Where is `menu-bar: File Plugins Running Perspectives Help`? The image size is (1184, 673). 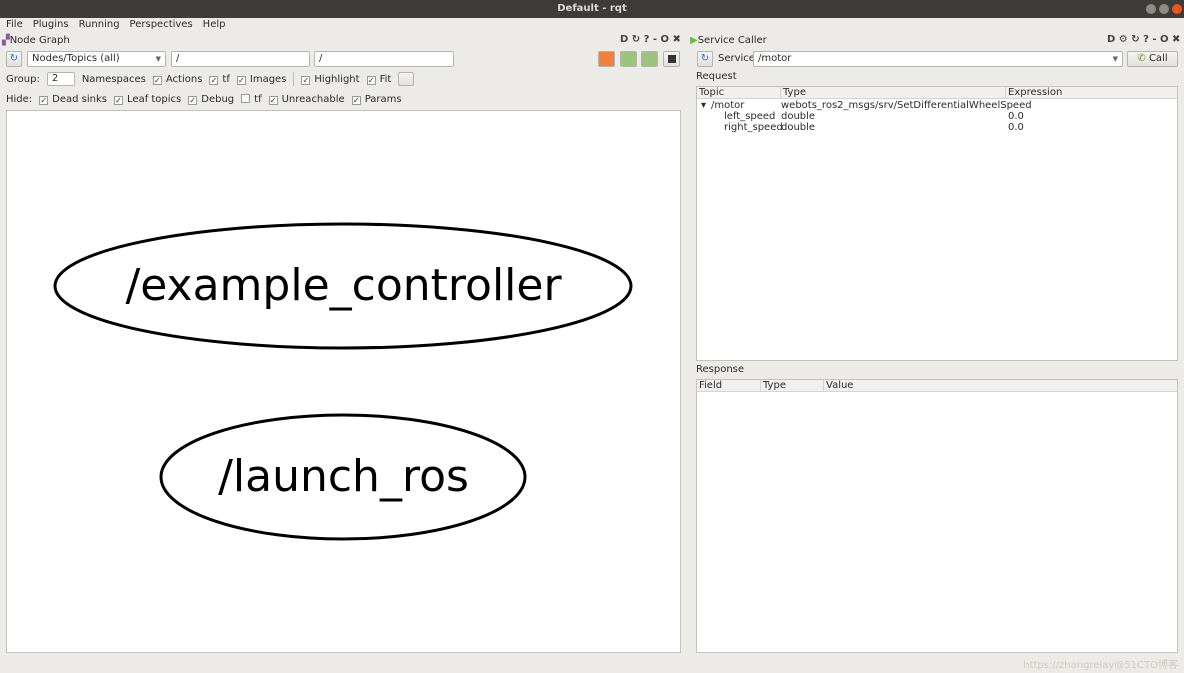 menu-bar: File Plugins Running Perspectives Help is located at coordinates (592, 25).